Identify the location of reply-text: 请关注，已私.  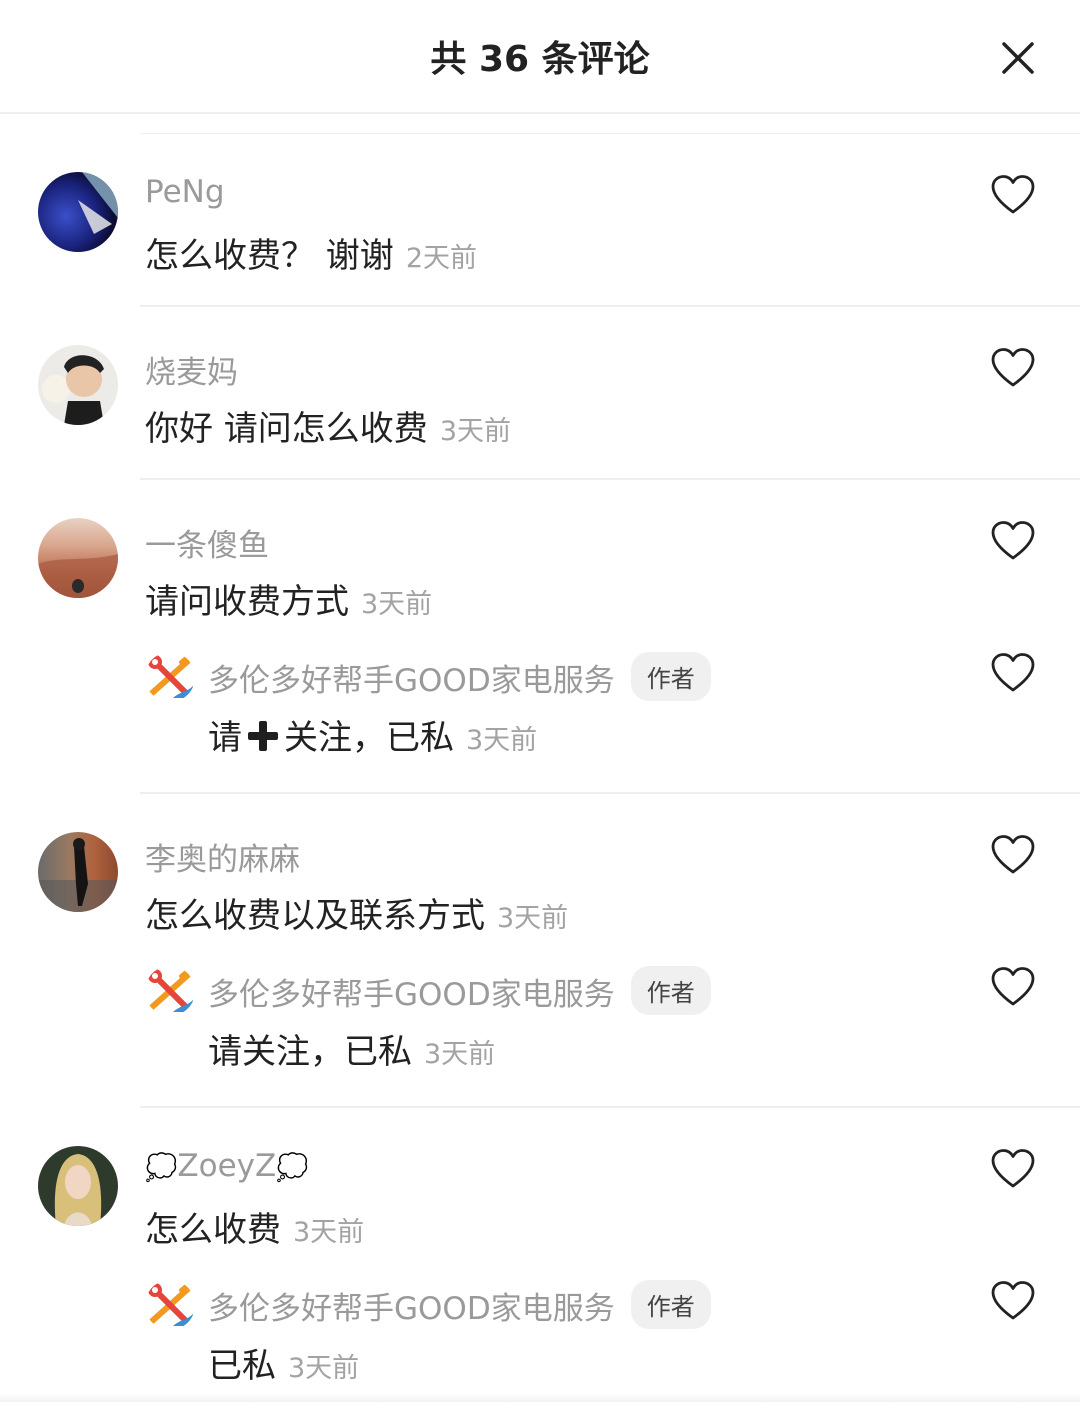
(310, 1052).